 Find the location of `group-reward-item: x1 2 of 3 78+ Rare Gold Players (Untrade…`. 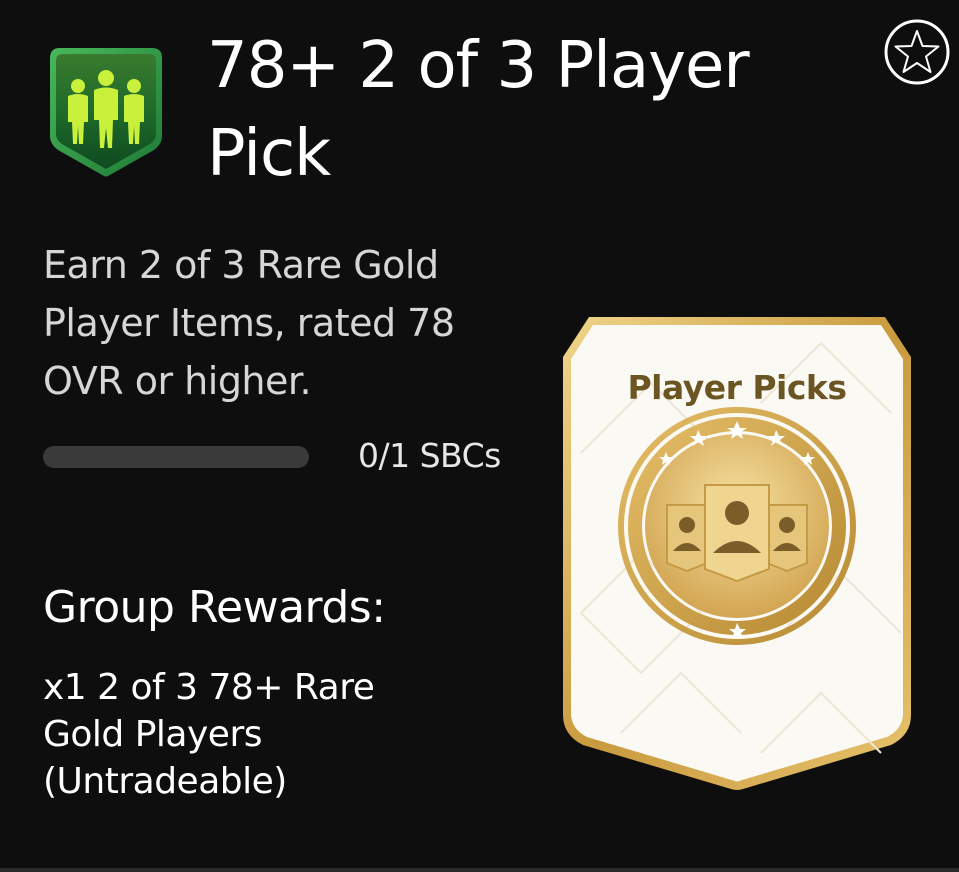

group-reward-item: x1 2 of 3 78+ Rare Gold Players (Untrade… is located at coordinates (209, 734).